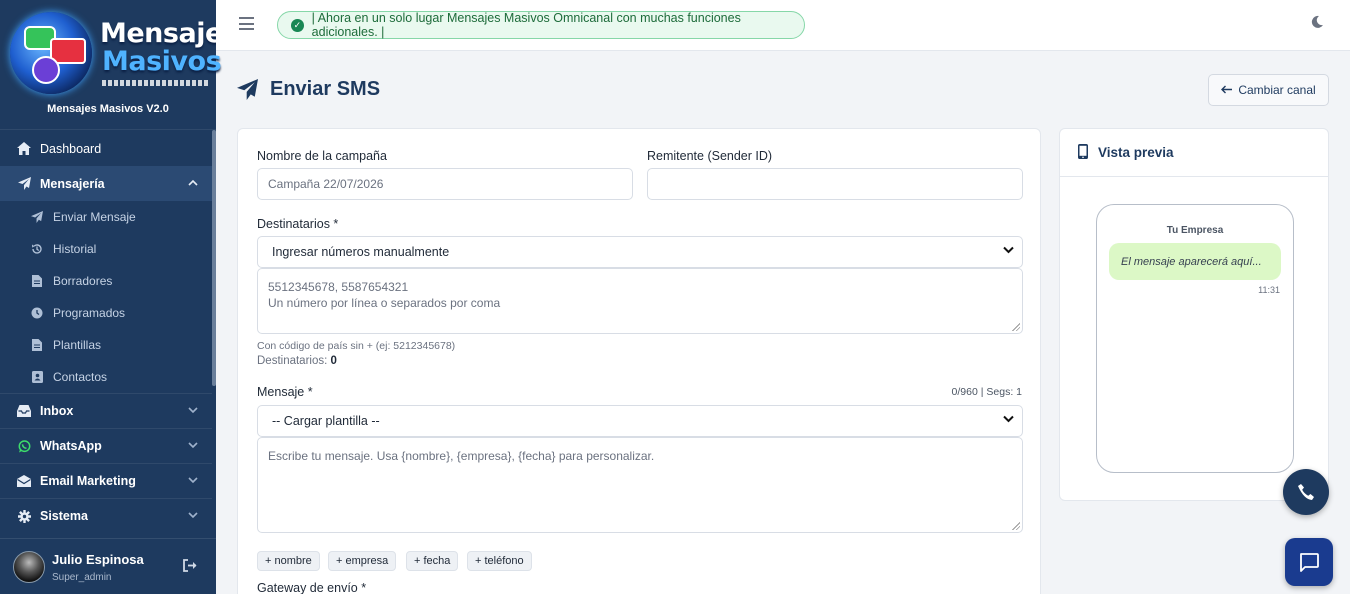 This screenshot has width=1350, height=594. I want to click on hamburger-menu-icon, so click(246, 23).